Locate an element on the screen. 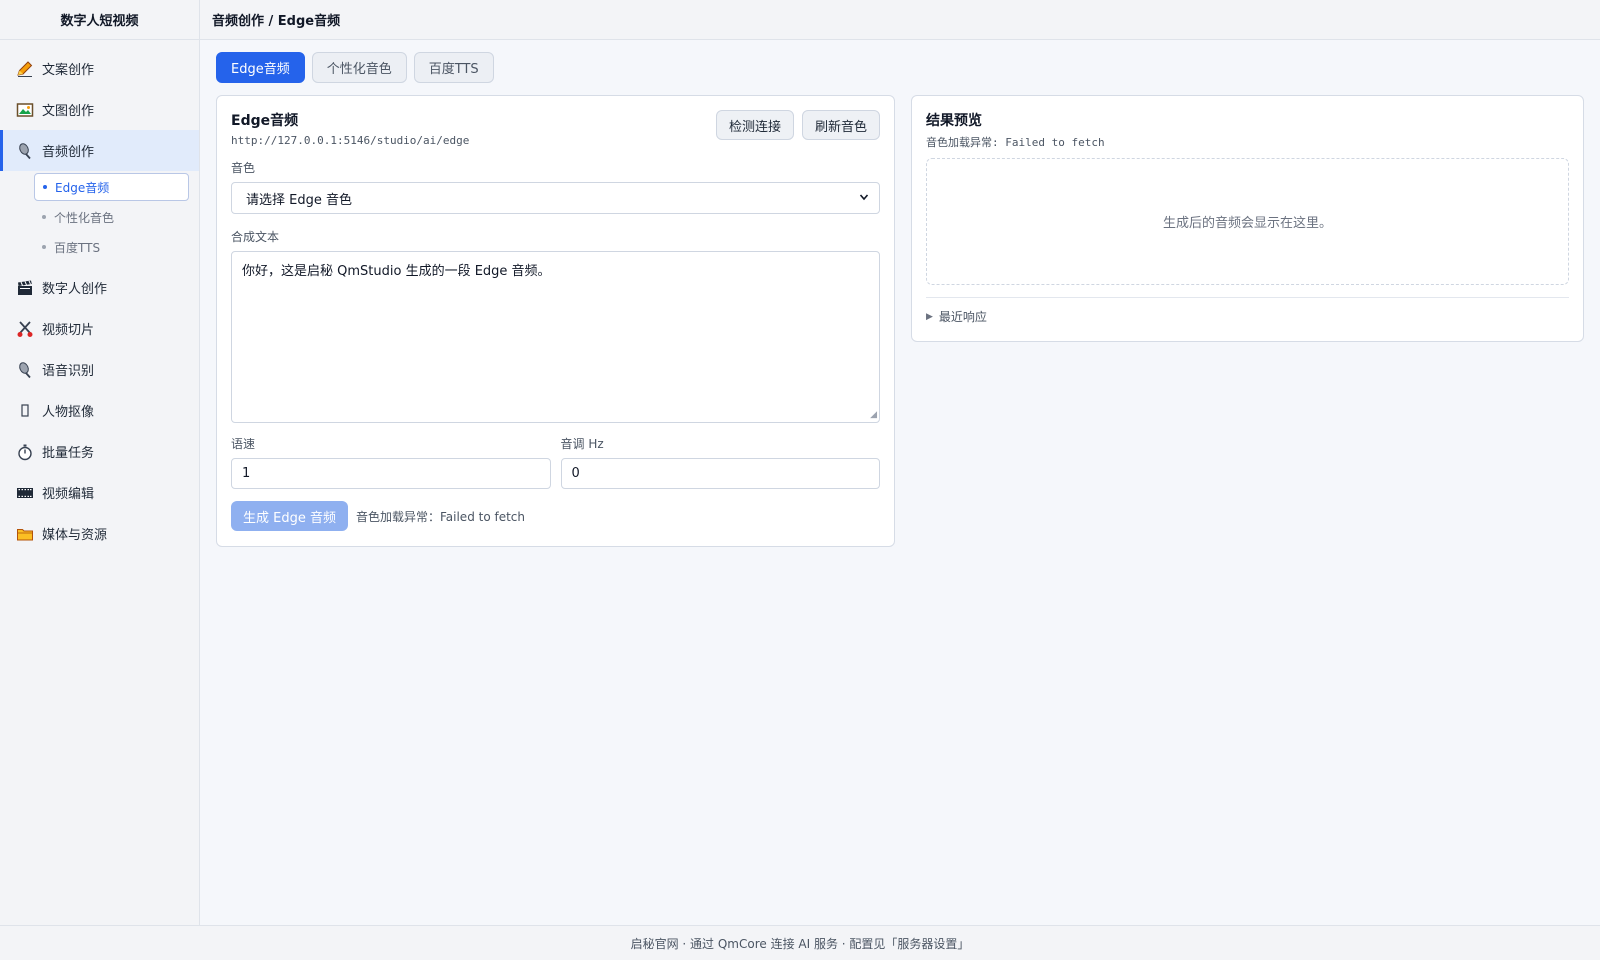 The width and height of the screenshot is (1600, 960). text-label: 合成文本 is located at coordinates (255, 237).